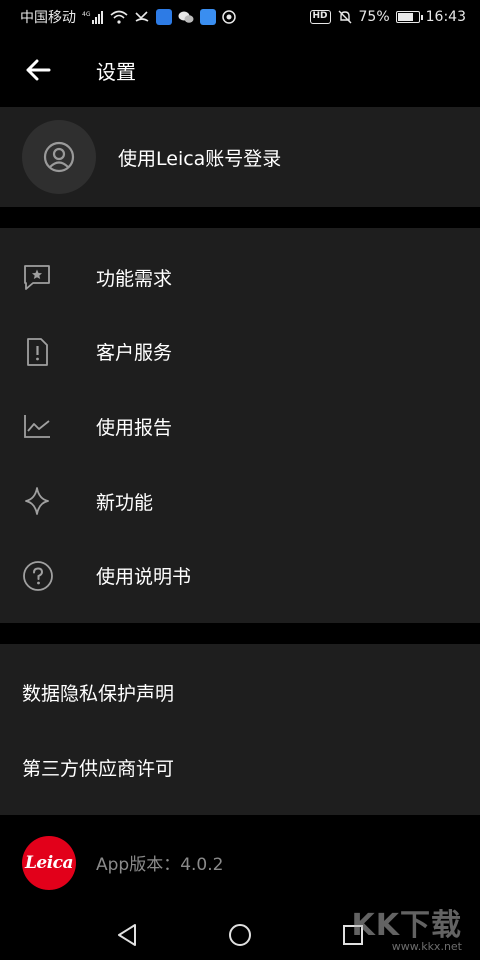 The height and width of the screenshot is (960, 480). I want to click on app-notification-icon, so click(229, 17).